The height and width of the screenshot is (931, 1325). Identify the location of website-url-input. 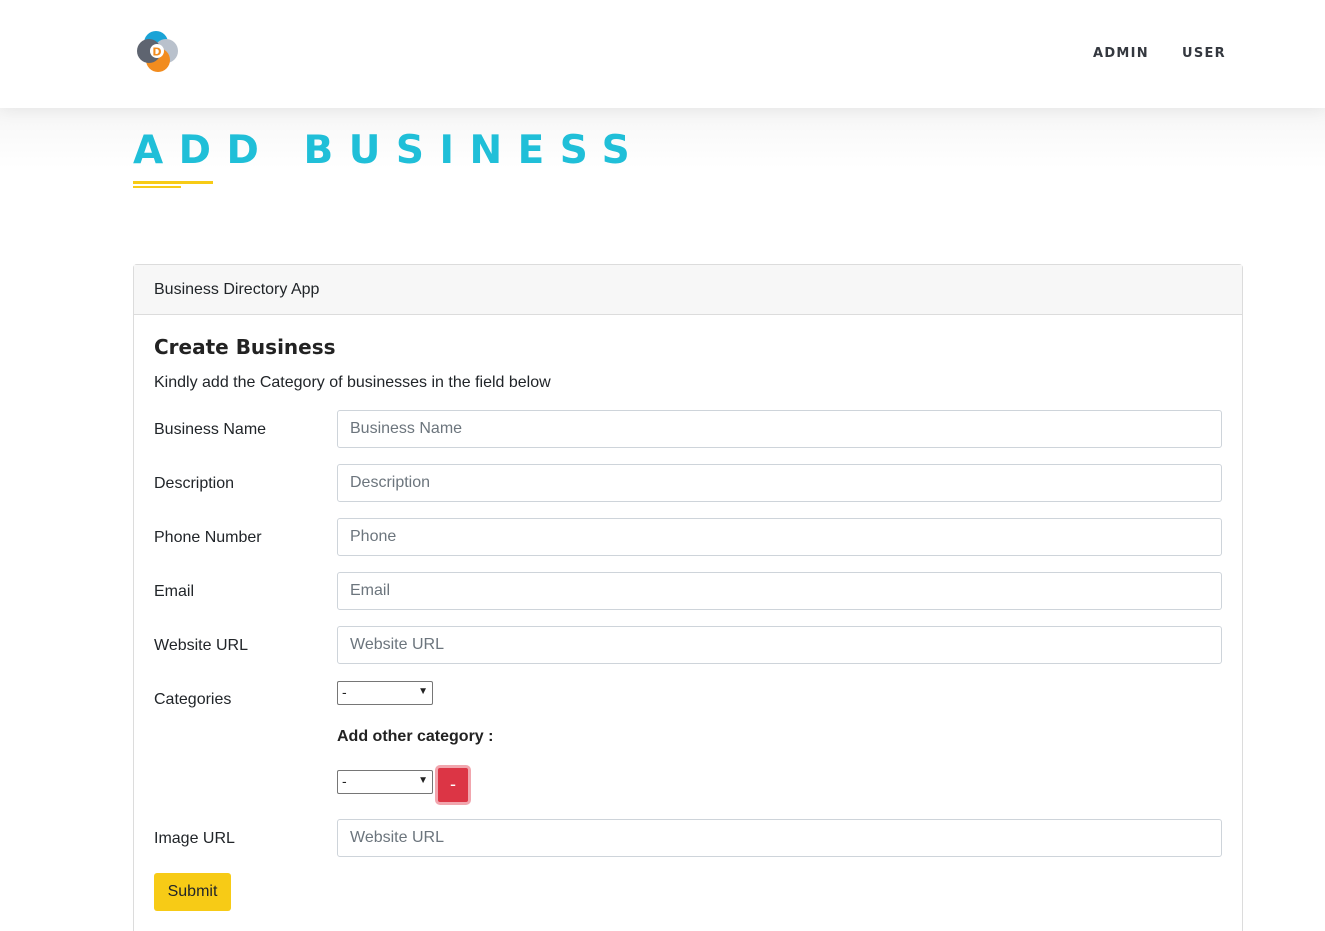
(779, 645).